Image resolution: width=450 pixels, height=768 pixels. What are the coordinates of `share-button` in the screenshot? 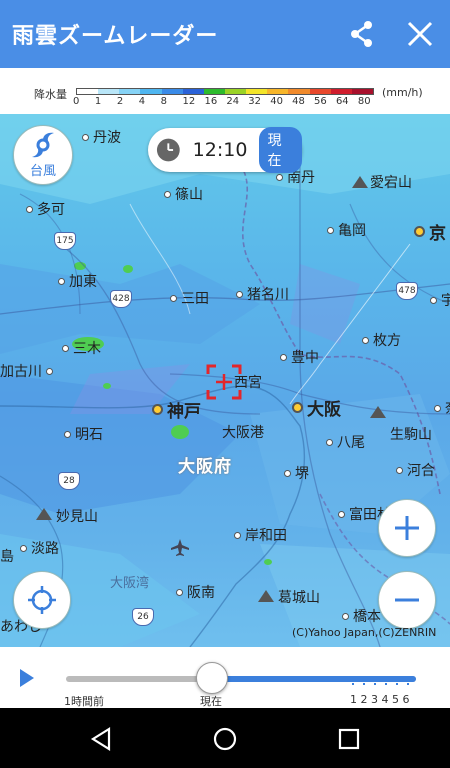 It's located at (362, 34).